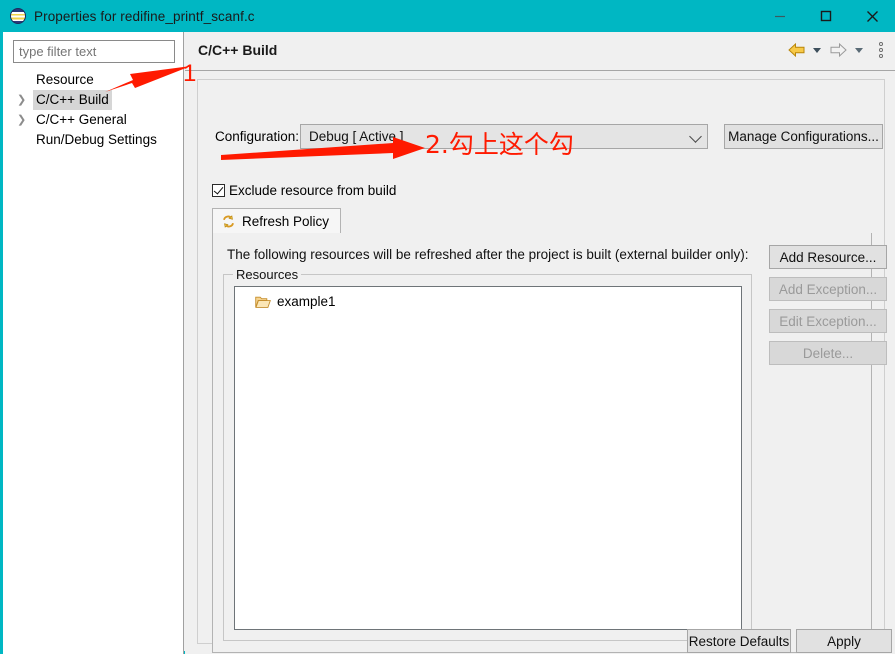 The image size is (895, 654). I want to click on view-menu-icon, so click(881, 50).